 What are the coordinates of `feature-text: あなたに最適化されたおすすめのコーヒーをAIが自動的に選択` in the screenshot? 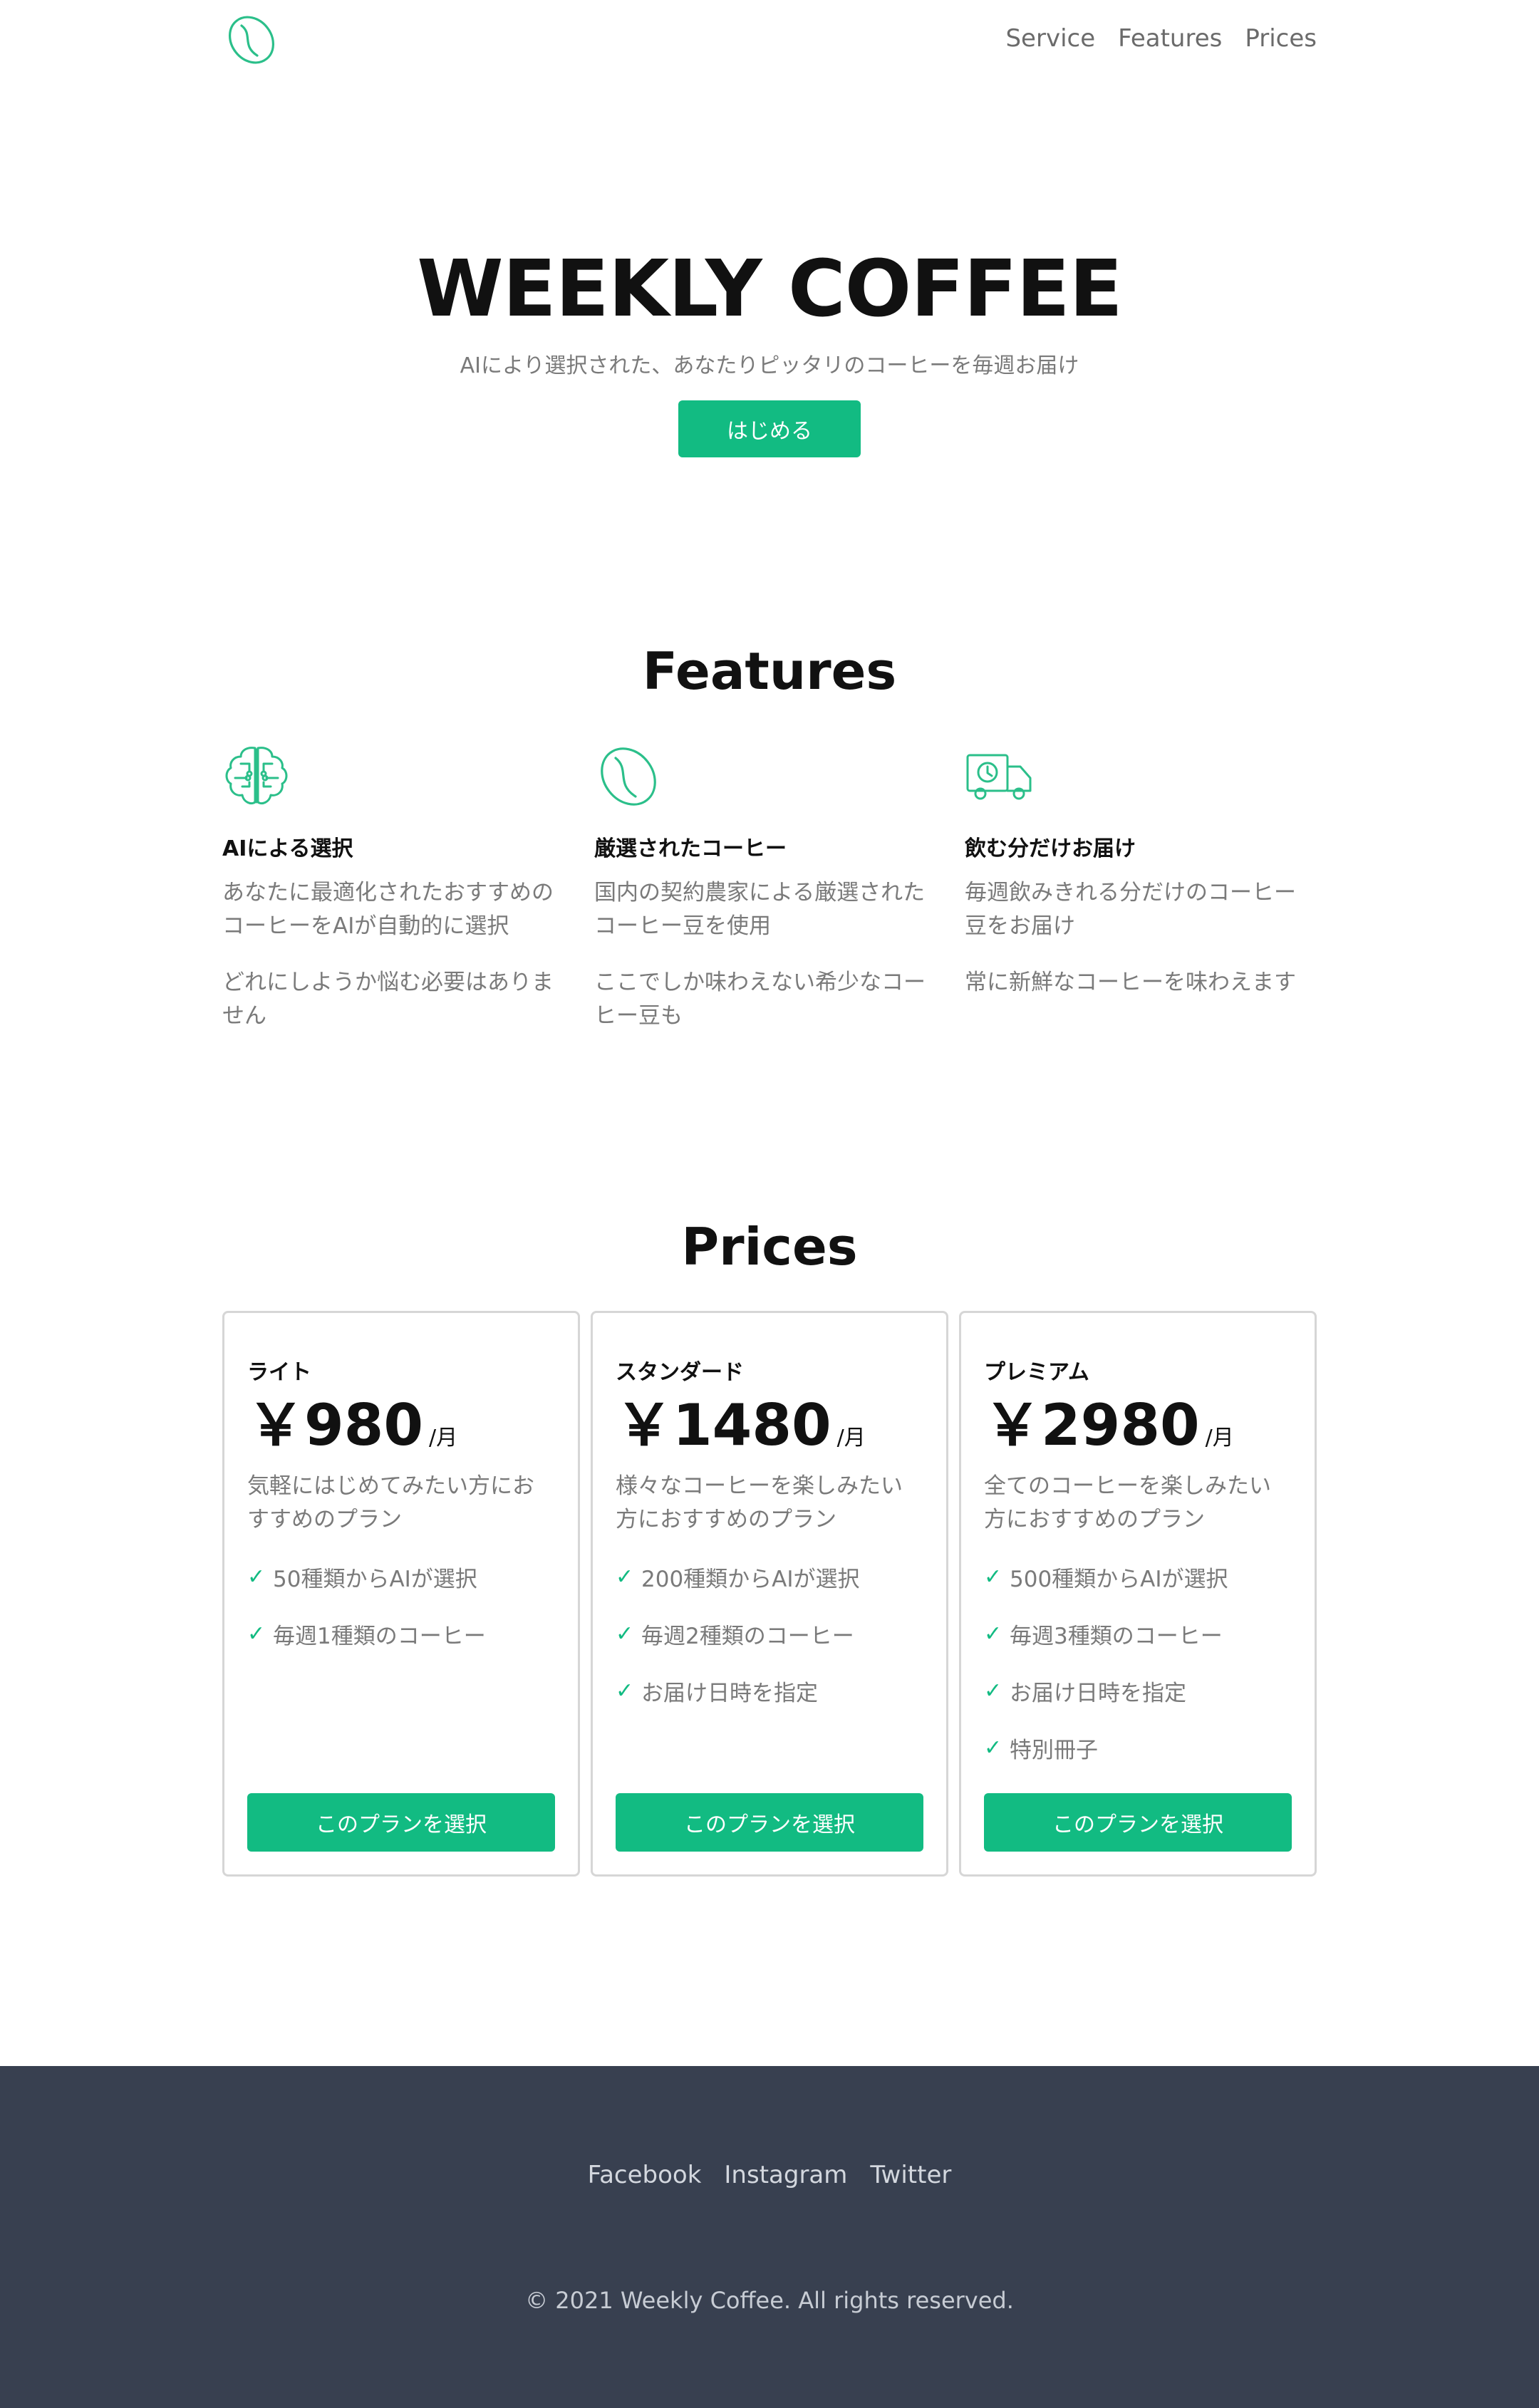 It's located at (388, 909).